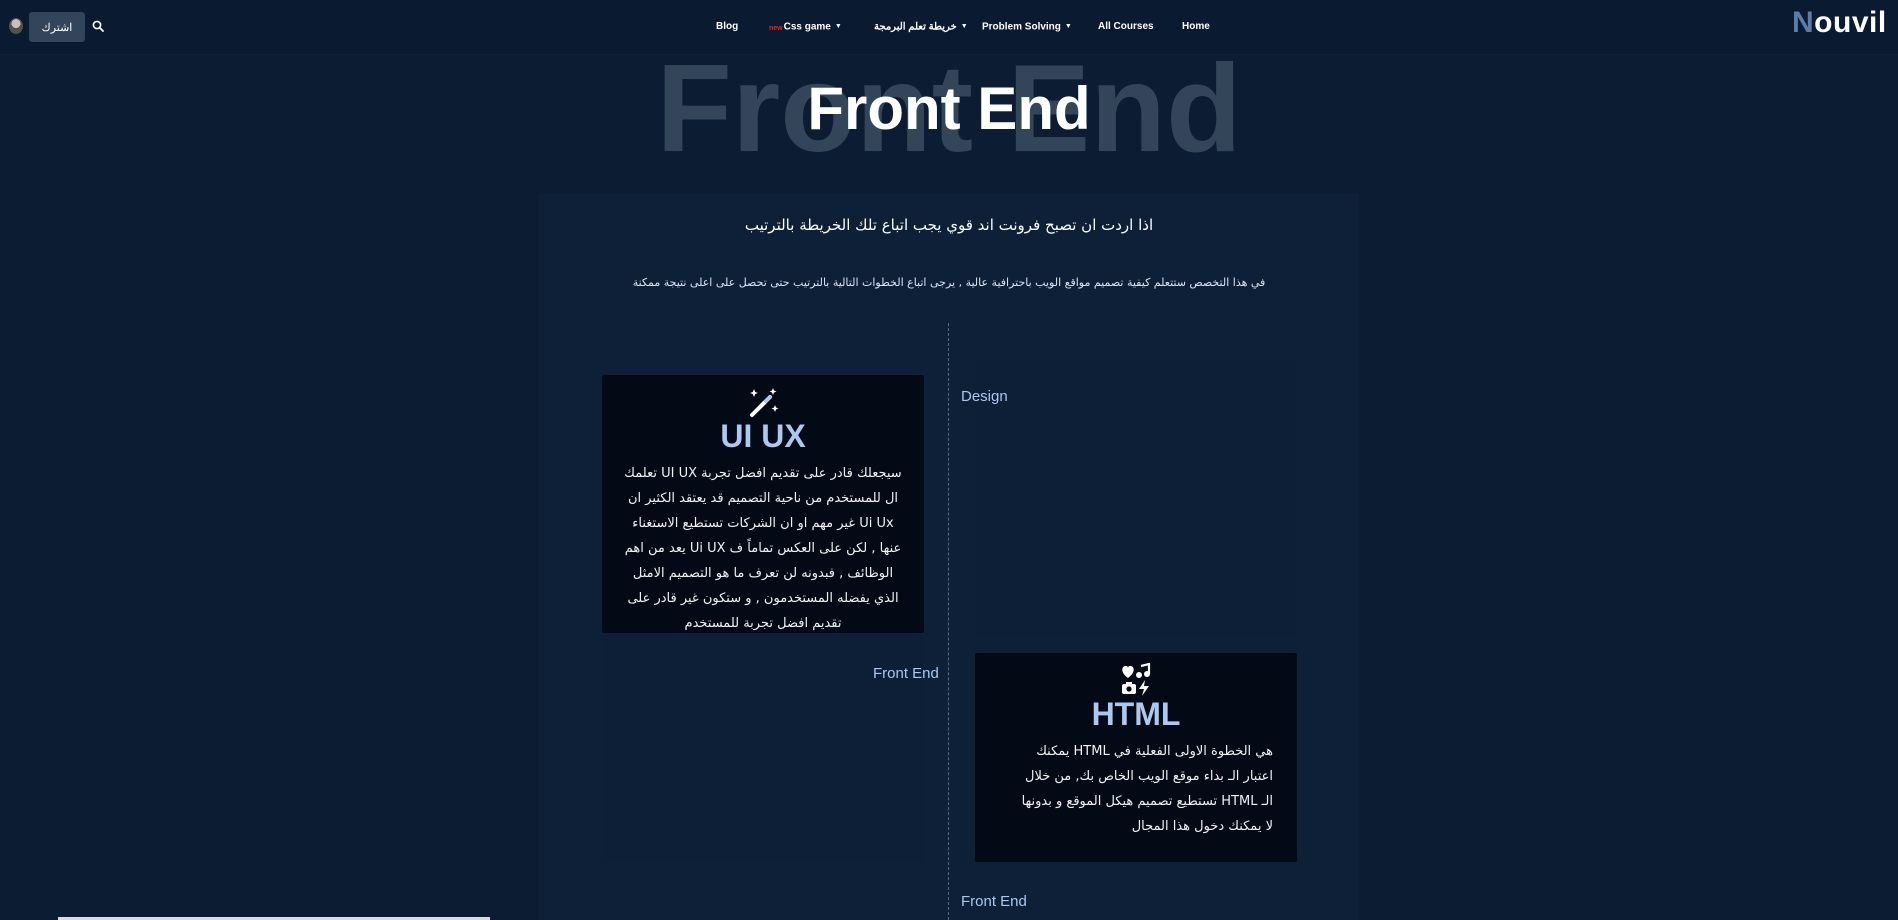 The height and width of the screenshot is (920, 1898). Describe the element at coordinates (1136, 714) in the screenshot. I see `card-title: HTML` at that location.